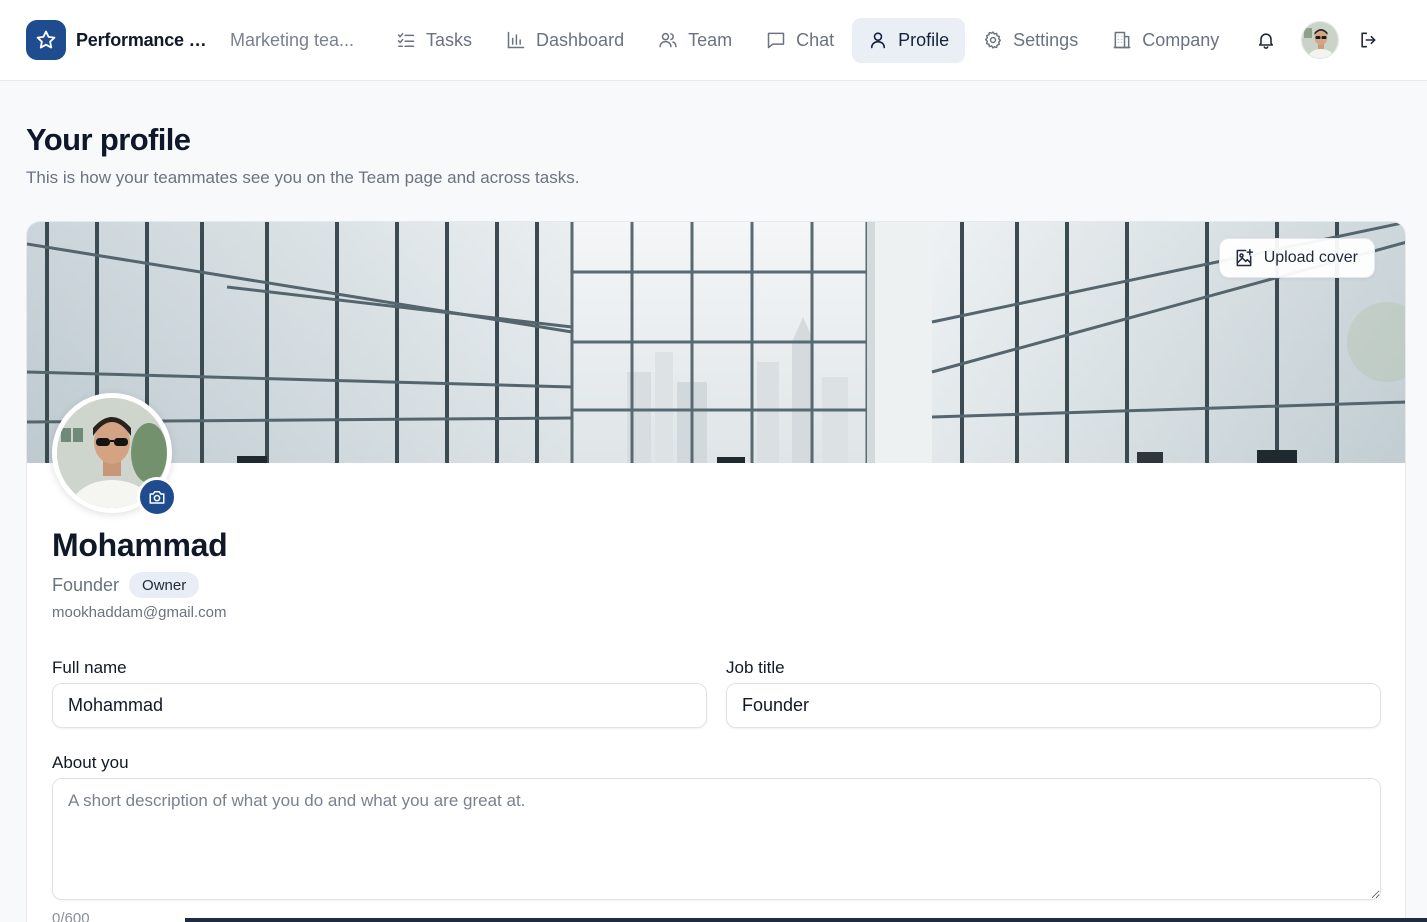 The image size is (1427, 922). I want to click on profile-role: Founder, so click(86, 584).